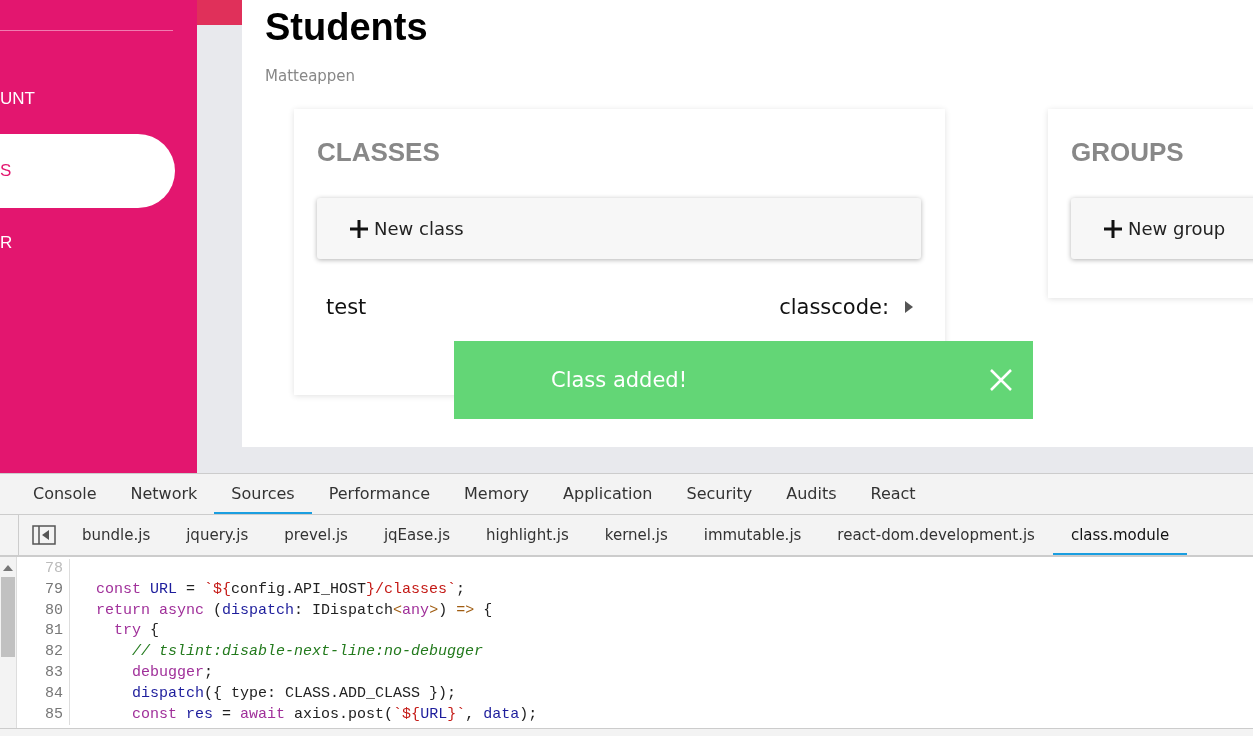 The width and height of the screenshot is (1253, 736). Describe the element at coordinates (8, 617) in the screenshot. I see `scrollbar-thumb` at that location.